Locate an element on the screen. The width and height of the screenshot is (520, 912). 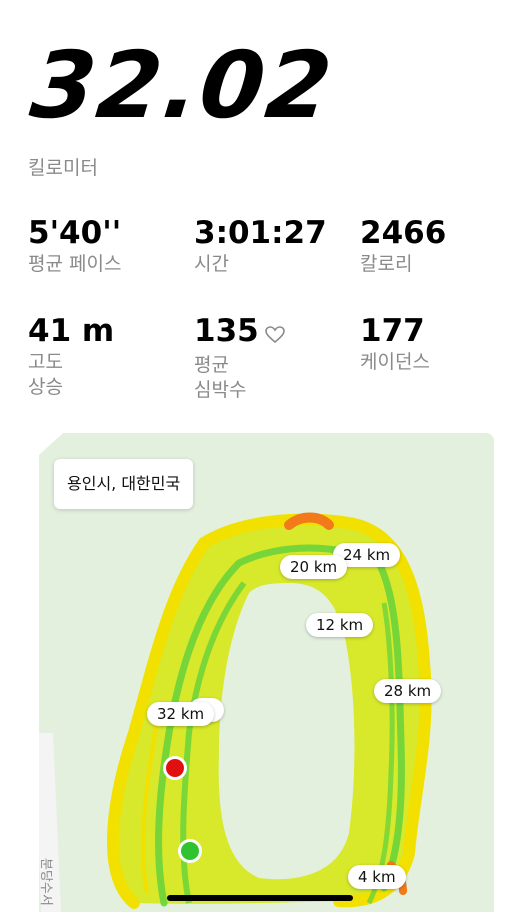
stat-calories: 2466 칼로리 is located at coordinates (403, 245).